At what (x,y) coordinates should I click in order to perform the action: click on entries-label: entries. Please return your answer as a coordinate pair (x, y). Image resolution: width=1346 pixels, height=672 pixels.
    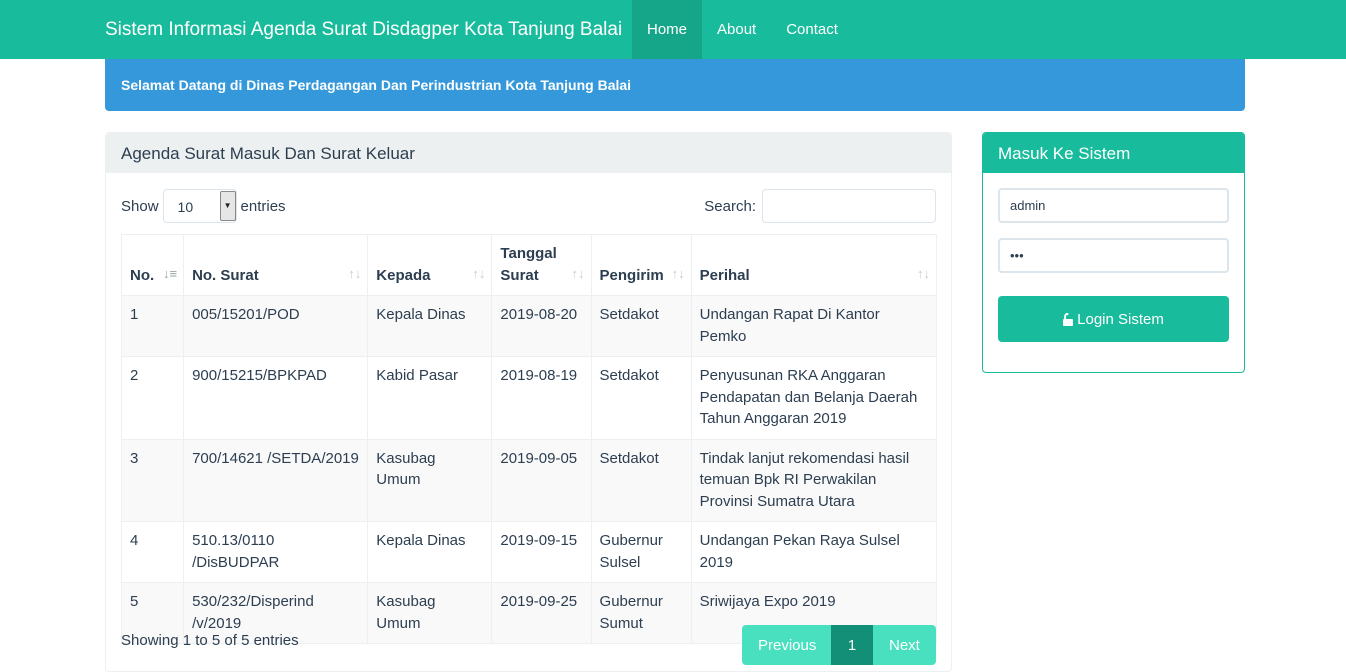
    Looking at the image, I should click on (263, 206).